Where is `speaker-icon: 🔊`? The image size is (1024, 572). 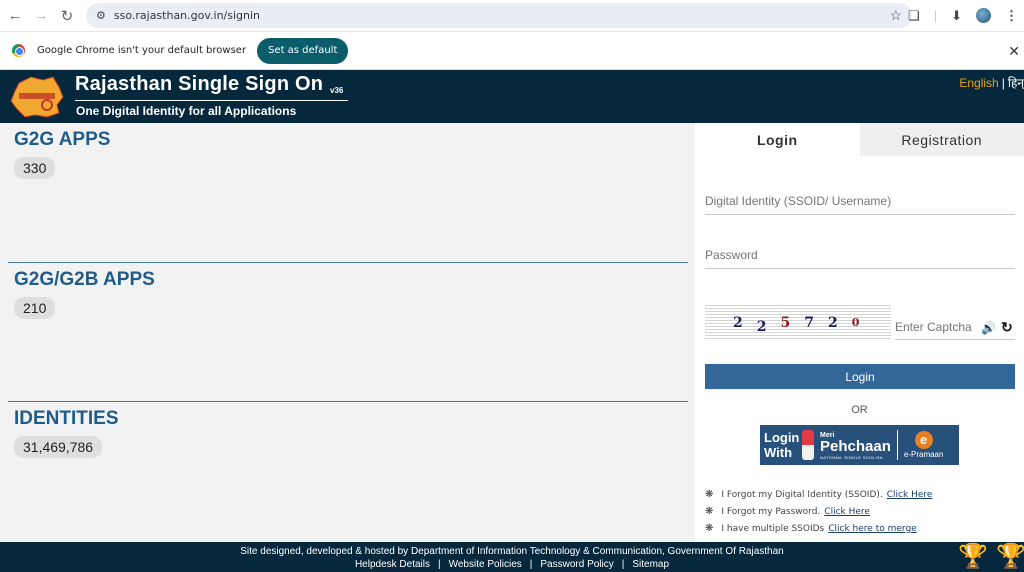 speaker-icon: 🔊 is located at coordinates (988, 328).